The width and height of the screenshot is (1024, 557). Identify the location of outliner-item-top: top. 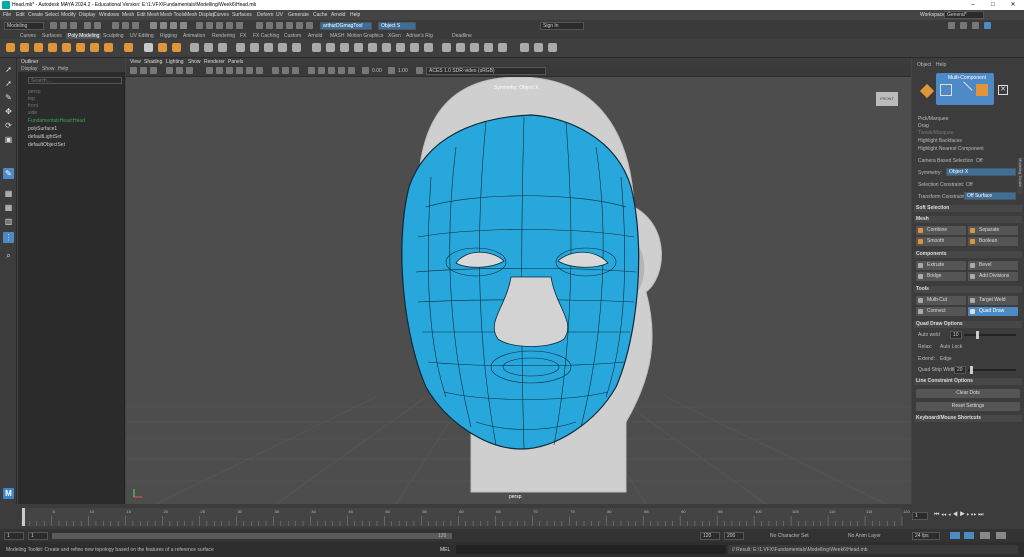
(31, 99).